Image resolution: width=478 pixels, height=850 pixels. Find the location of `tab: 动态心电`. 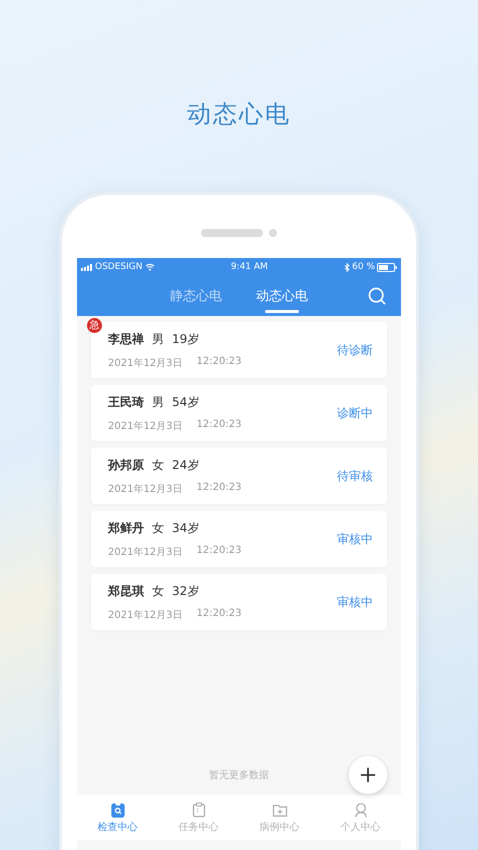

tab: 动态心电 is located at coordinates (282, 296).